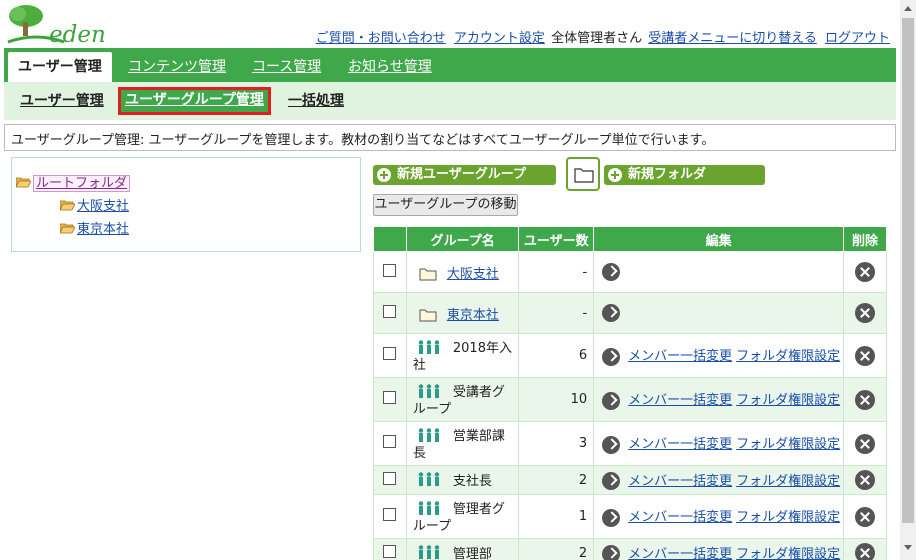 The image size is (916, 560). I want to click on tab-content-management: コンテンツ管理, so click(177, 67).